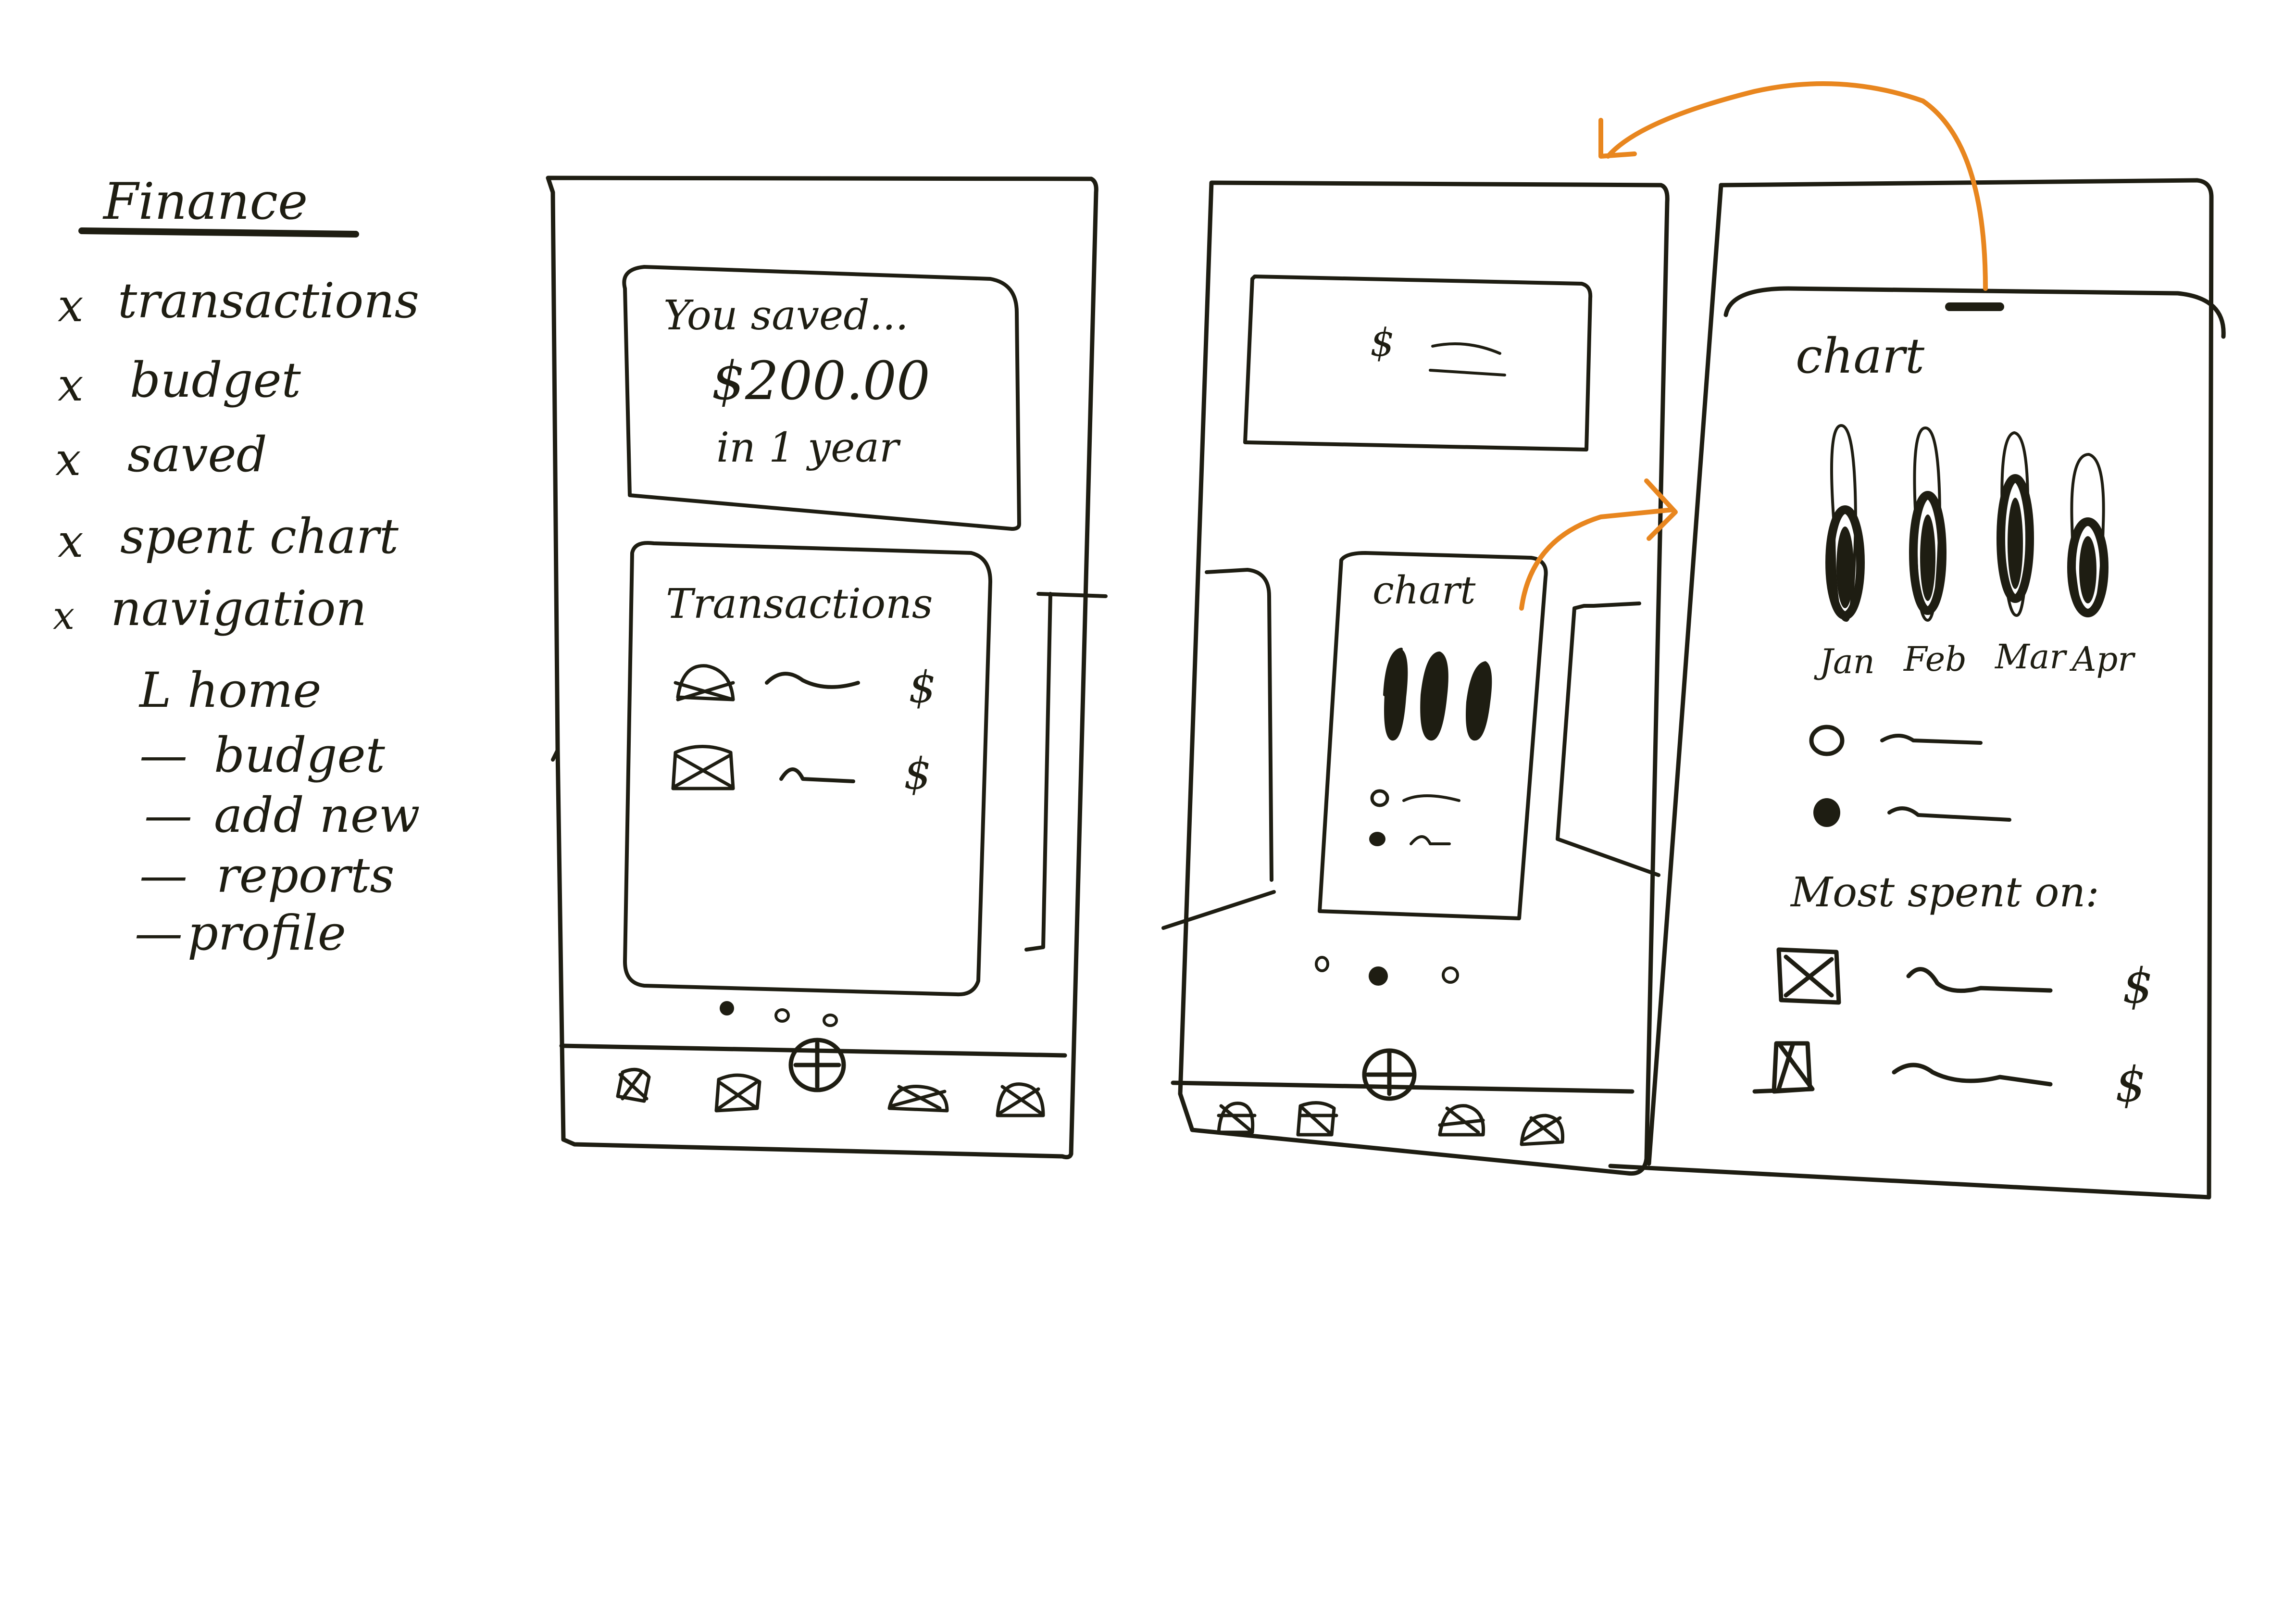  I want to click on notes-item-label: budget, so click(215, 380).